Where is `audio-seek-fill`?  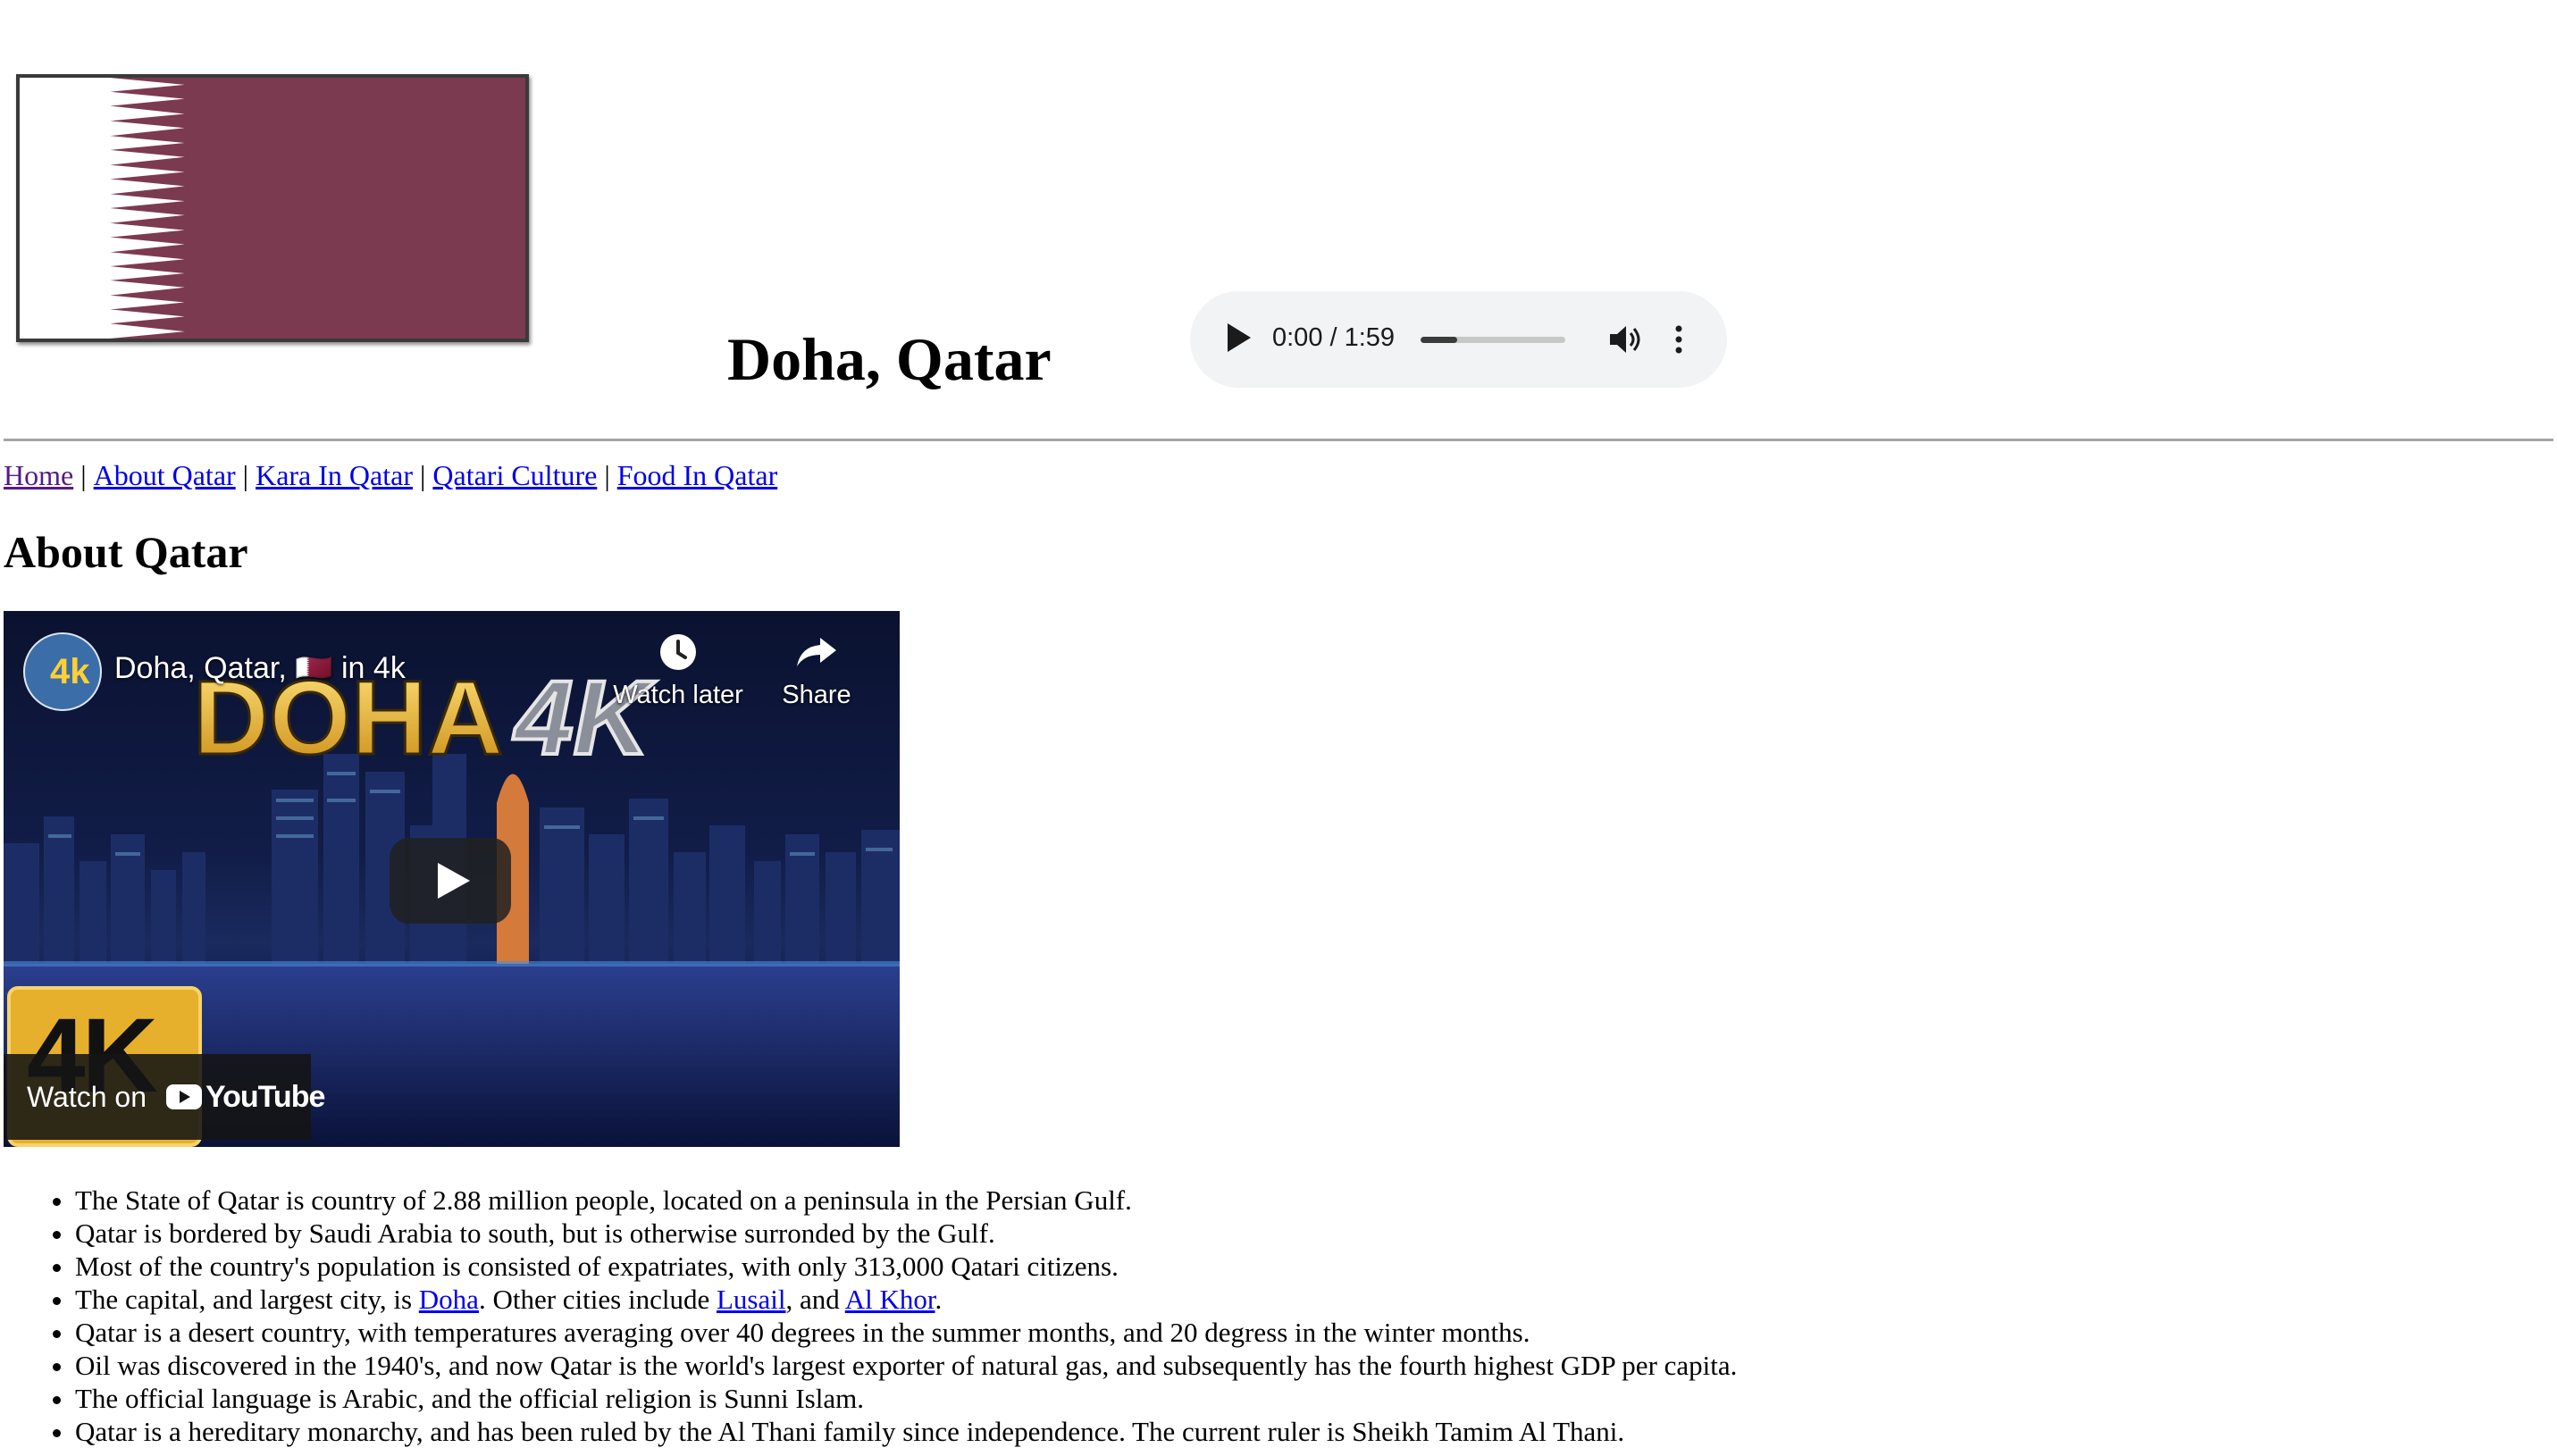
audio-seek-fill is located at coordinates (1439, 340).